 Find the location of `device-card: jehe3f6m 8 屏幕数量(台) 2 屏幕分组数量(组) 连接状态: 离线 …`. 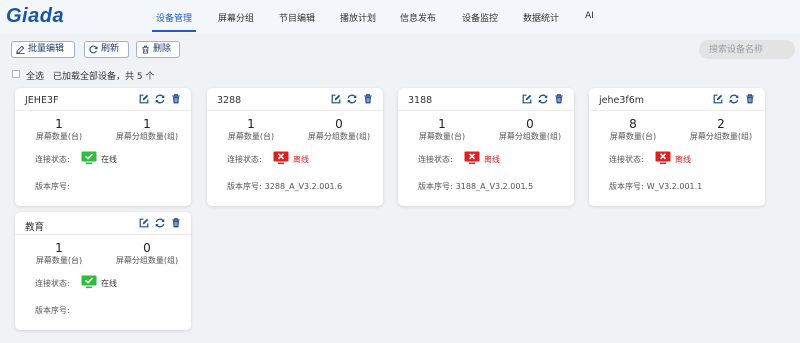

device-card: jehe3f6m 8 屏幕数量(台) 2 屏幕分组数量(组) 连接状态: 离线 … is located at coordinates (677, 147).